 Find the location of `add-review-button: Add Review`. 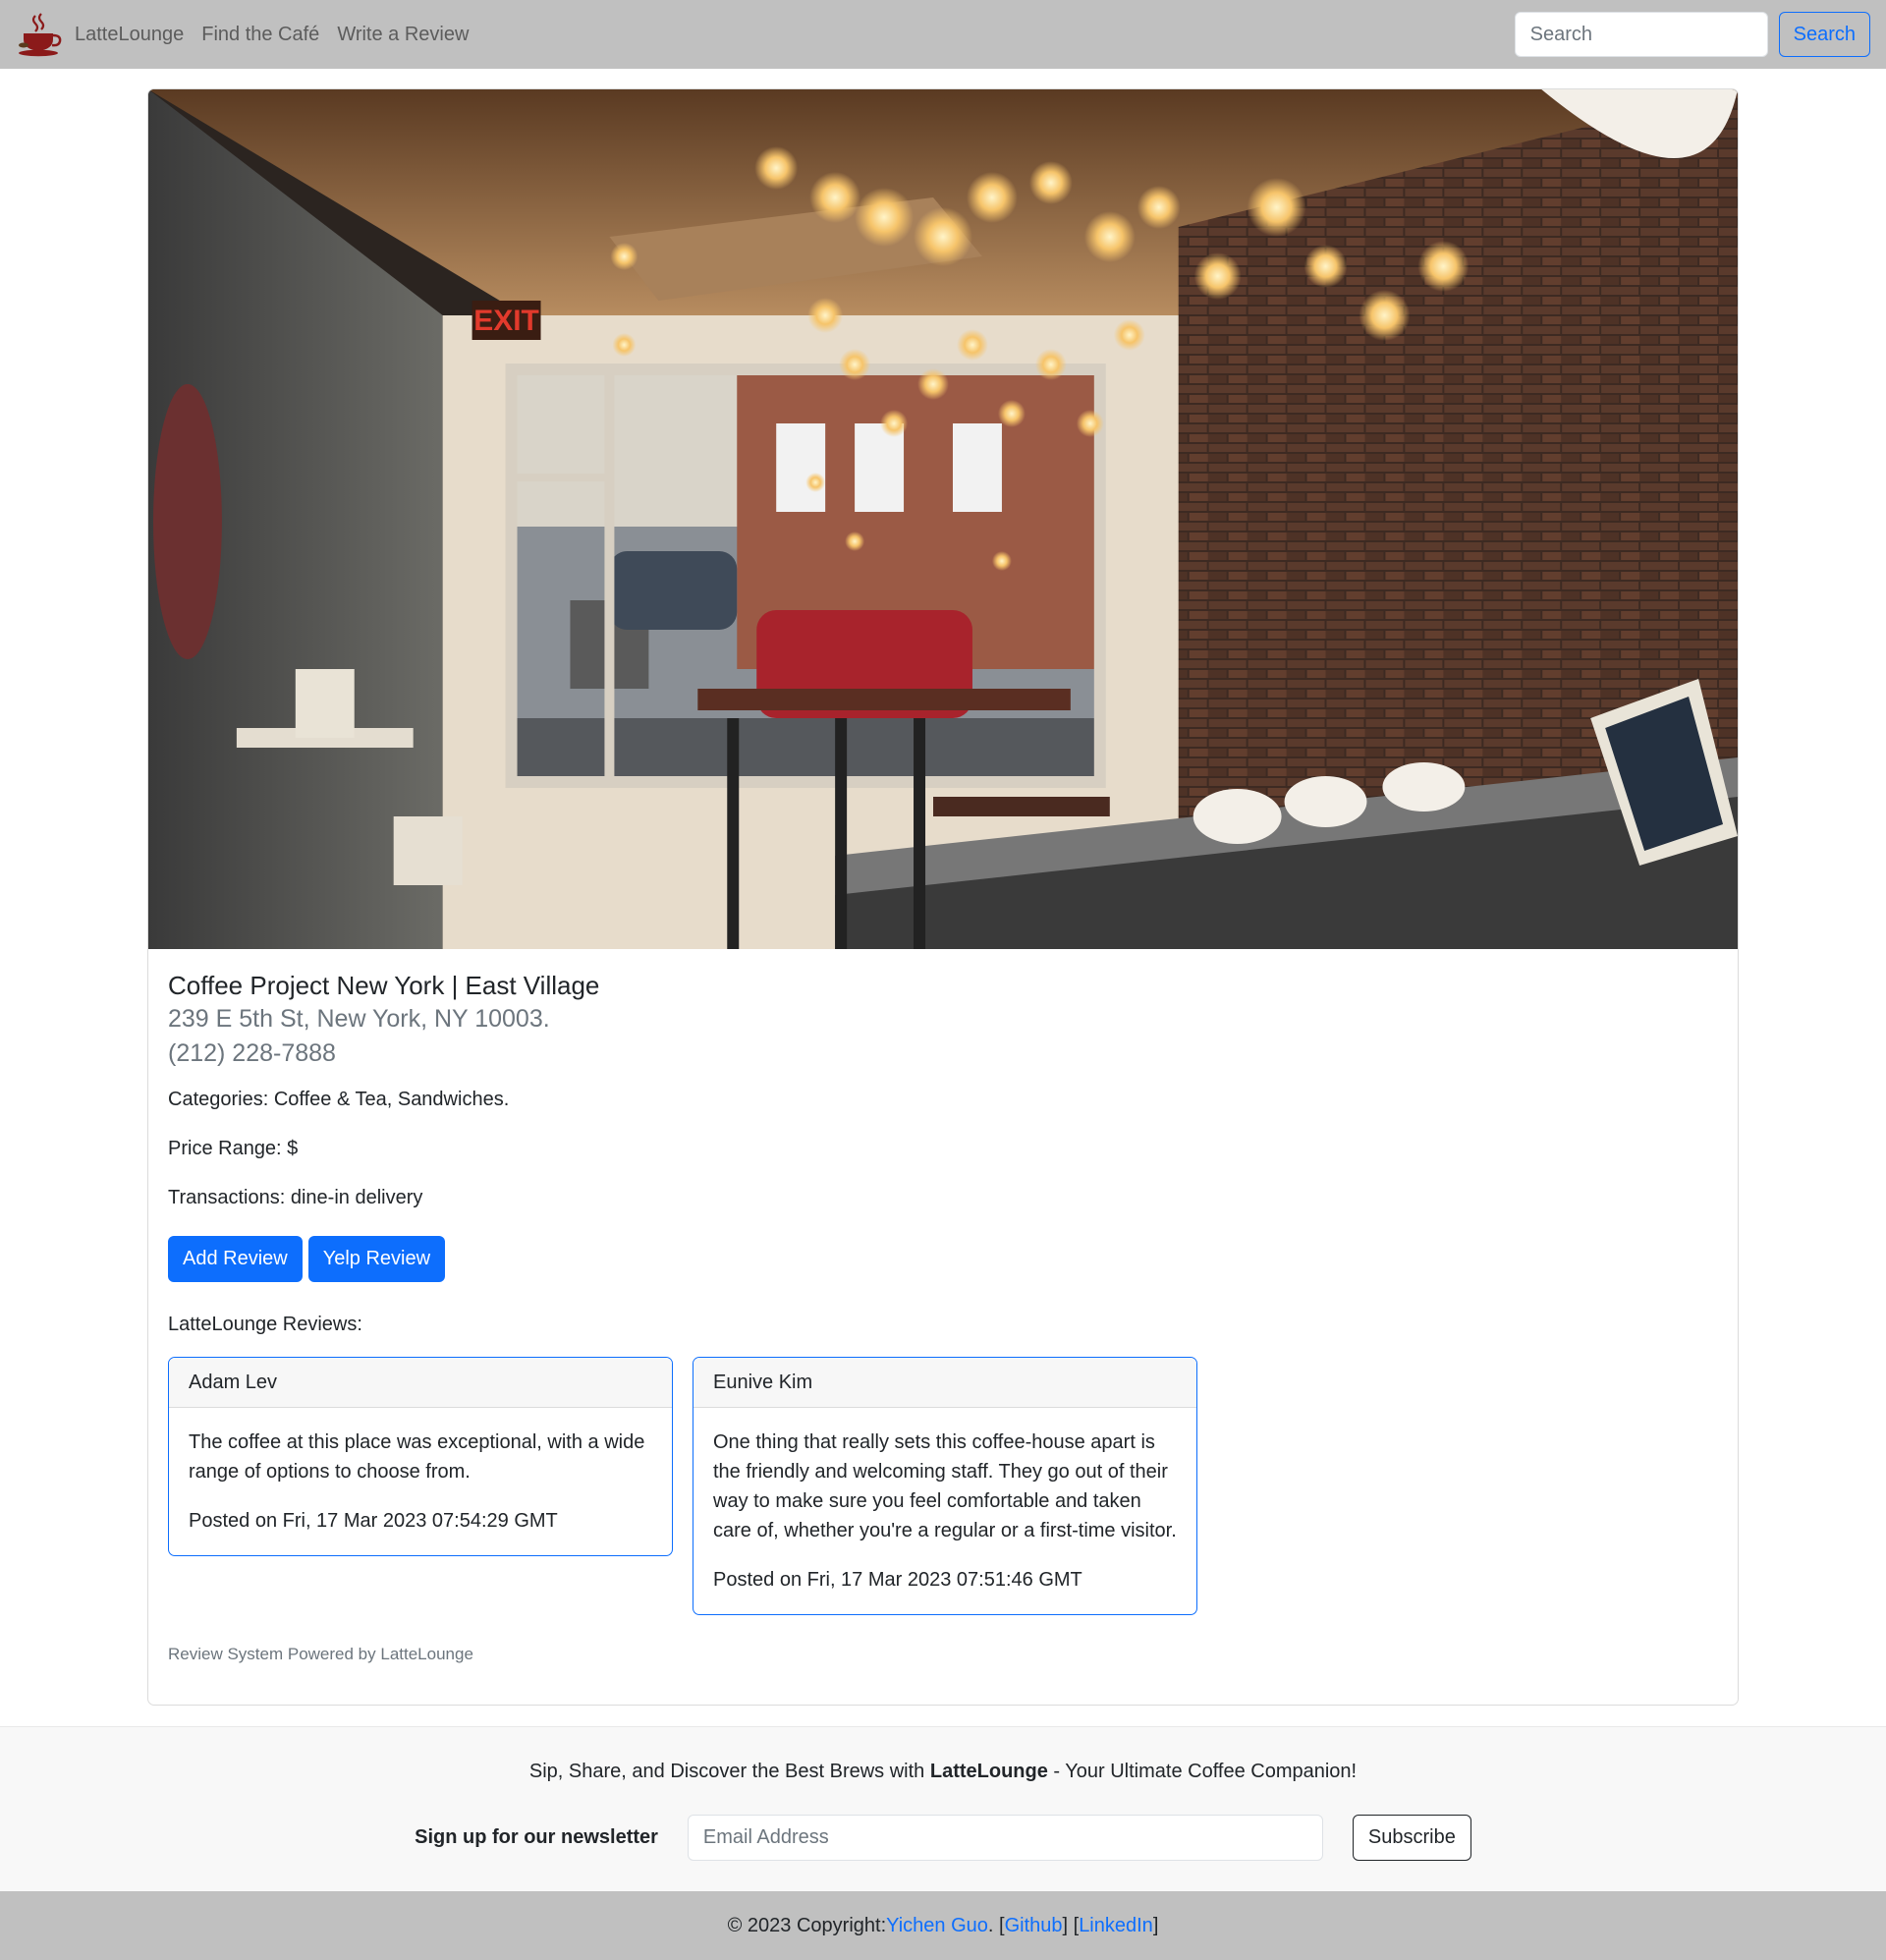

add-review-button: Add Review is located at coordinates (235, 1259).